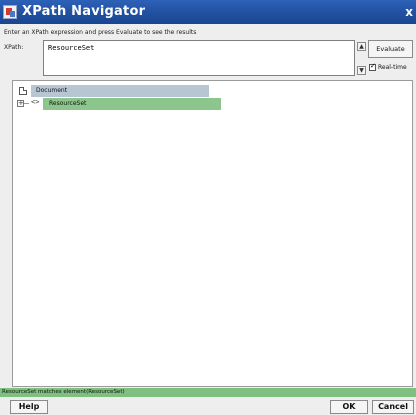  I want to click on button-bar: Help OK Cancel, so click(208, 406).